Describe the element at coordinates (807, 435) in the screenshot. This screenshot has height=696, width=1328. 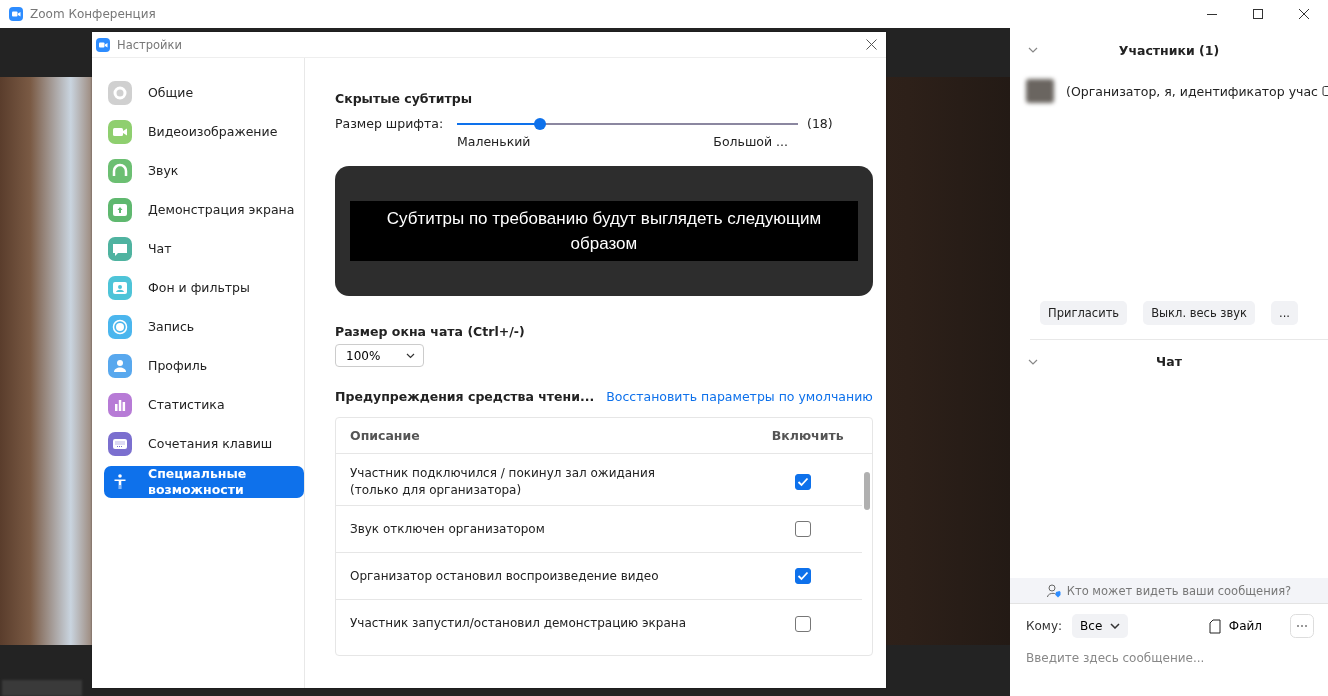
I see `column-header: Включить` at that location.